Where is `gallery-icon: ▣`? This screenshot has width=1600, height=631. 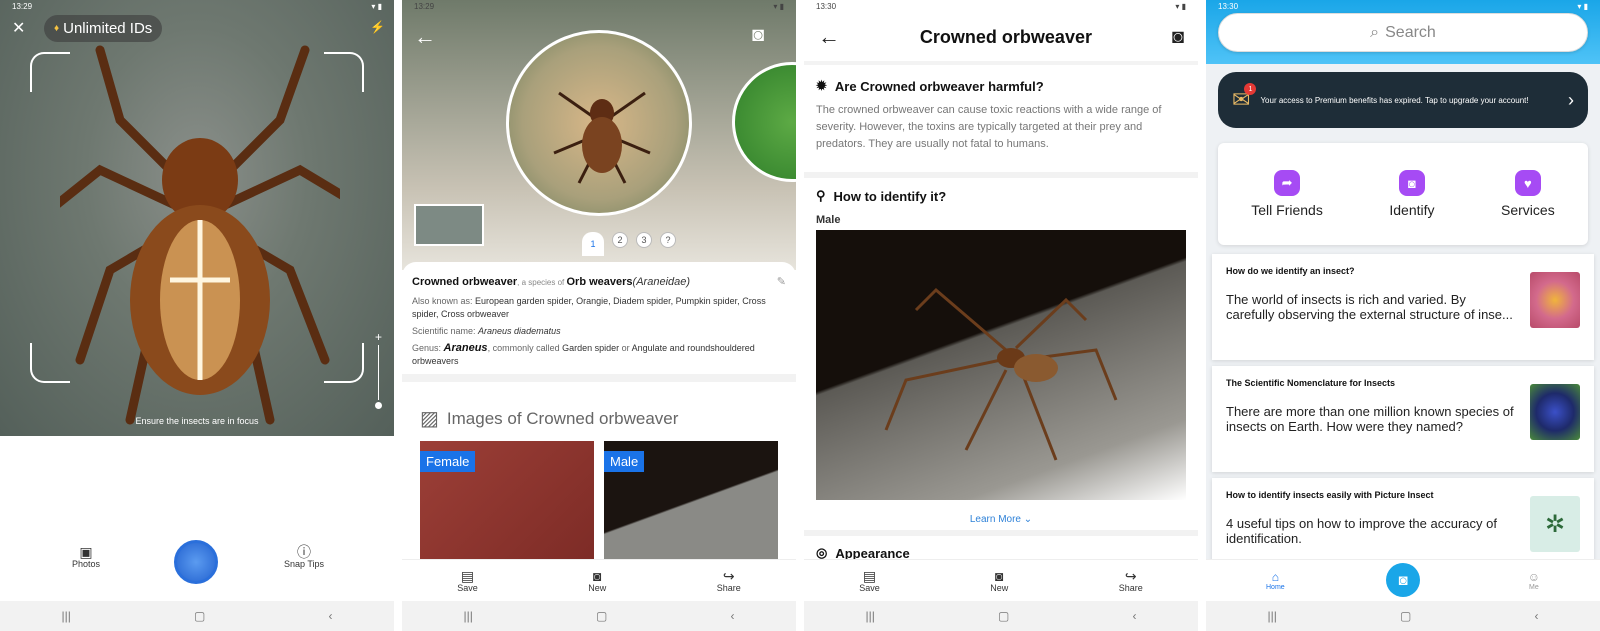 gallery-icon: ▣ is located at coordinates (86, 552).